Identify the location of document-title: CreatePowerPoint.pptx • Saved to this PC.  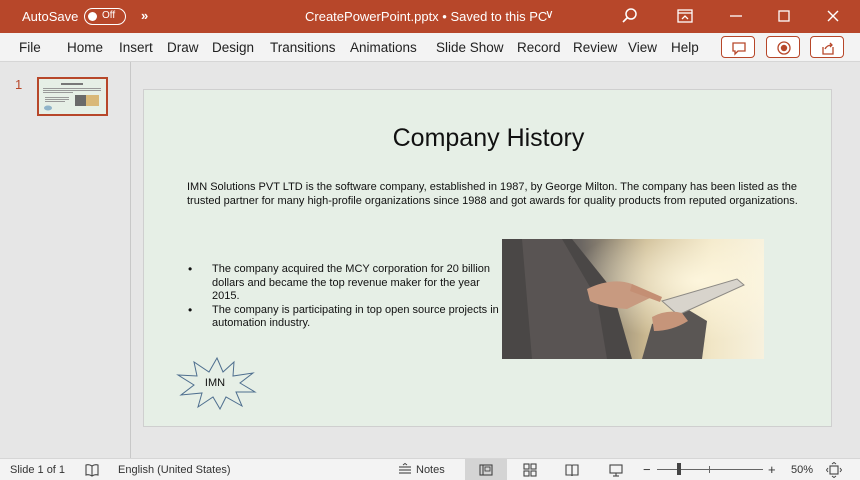
(426, 16).